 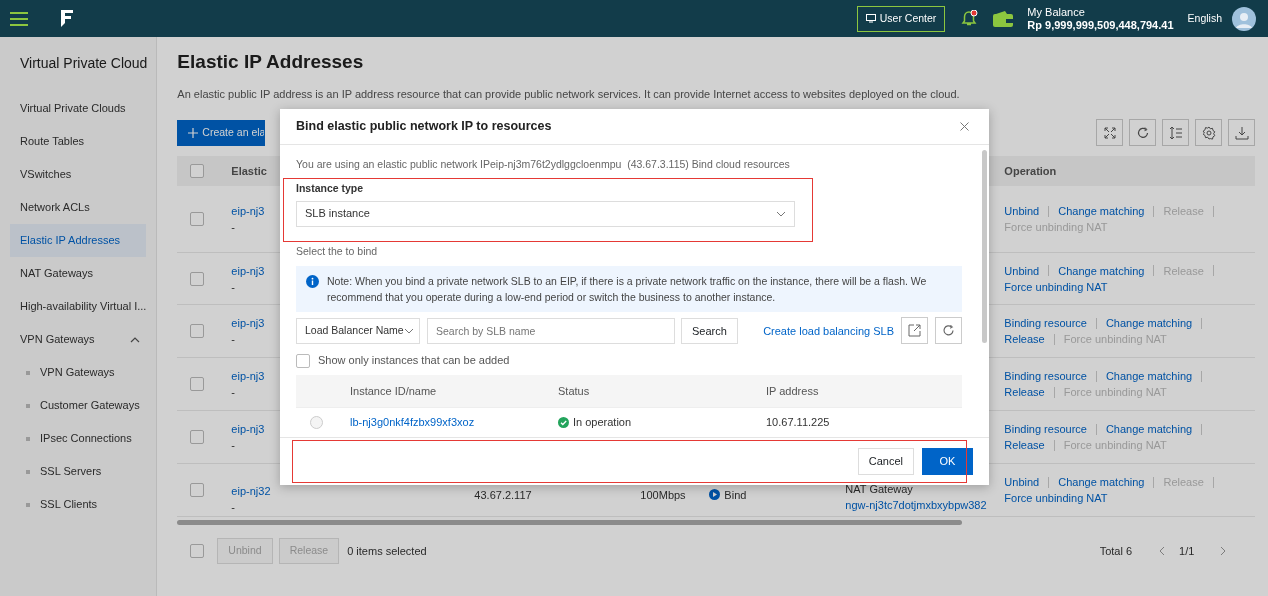 I want to click on open-external-button, so click(x=914, y=331).